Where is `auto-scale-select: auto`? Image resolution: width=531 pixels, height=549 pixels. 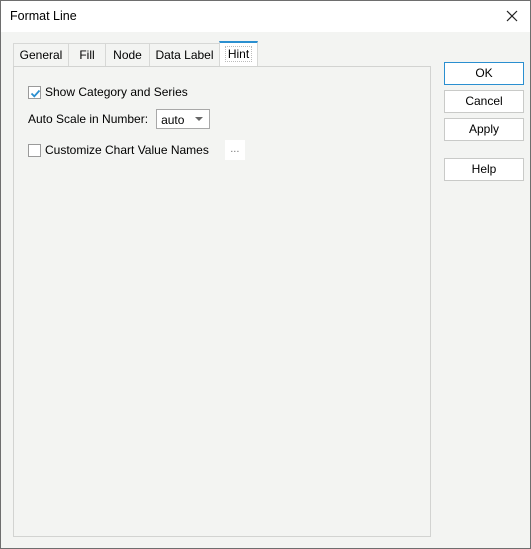
auto-scale-select: auto is located at coordinates (183, 119).